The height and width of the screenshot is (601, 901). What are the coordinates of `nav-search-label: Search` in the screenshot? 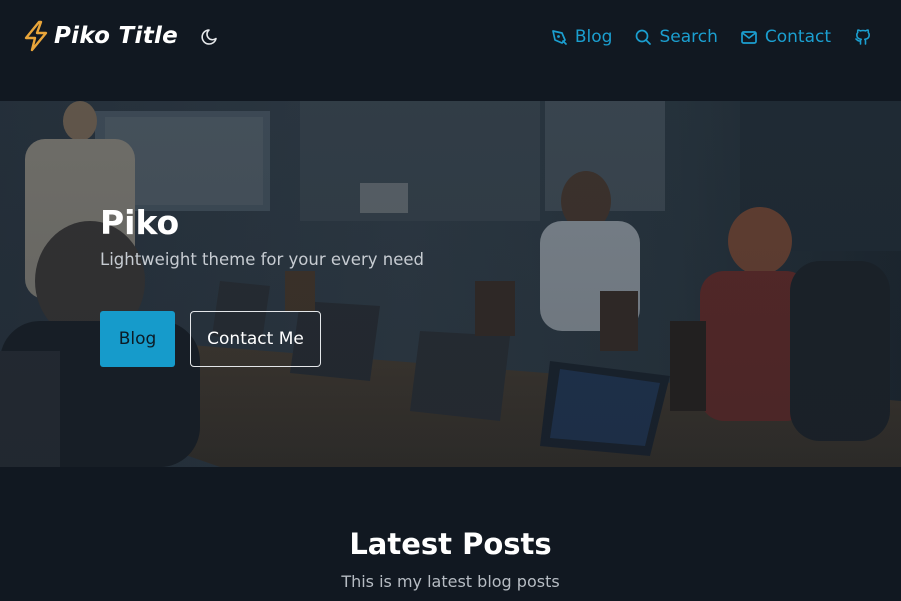 It's located at (688, 37).